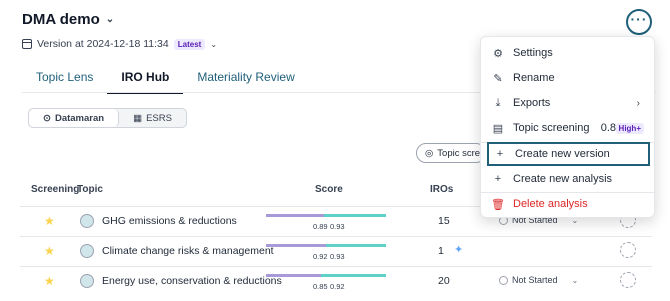  What do you see at coordinates (503, 280) in the screenshot?
I see `status-dot-icon` at bounding box center [503, 280].